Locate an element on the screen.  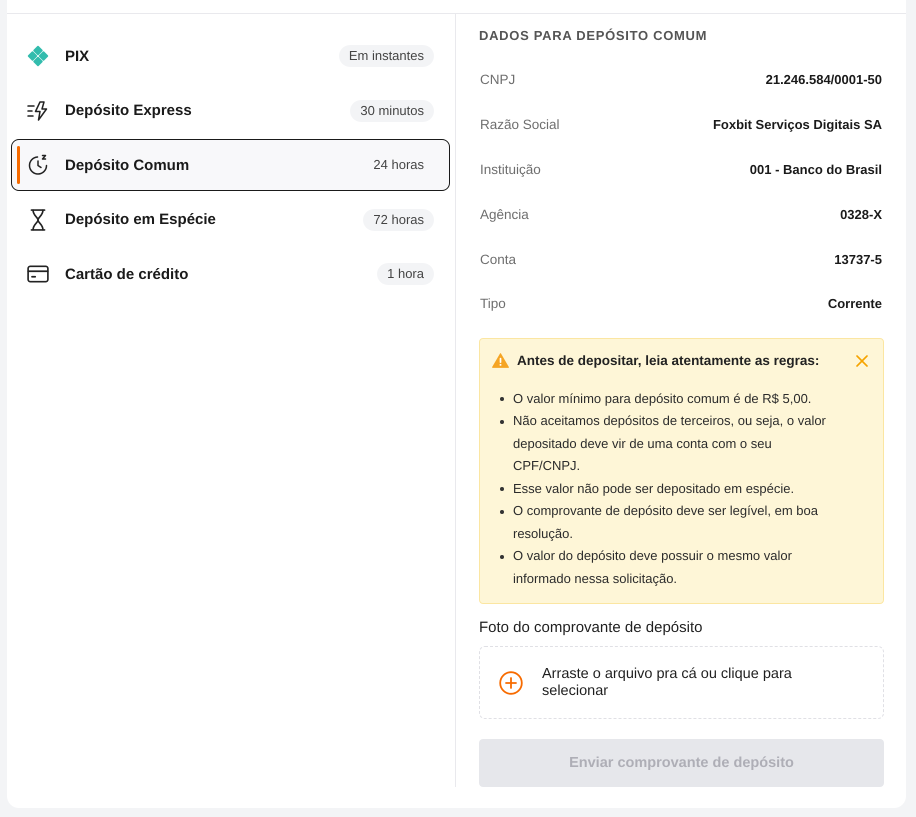
payment-method-item: PIX Em instantes is located at coordinates (230, 56).